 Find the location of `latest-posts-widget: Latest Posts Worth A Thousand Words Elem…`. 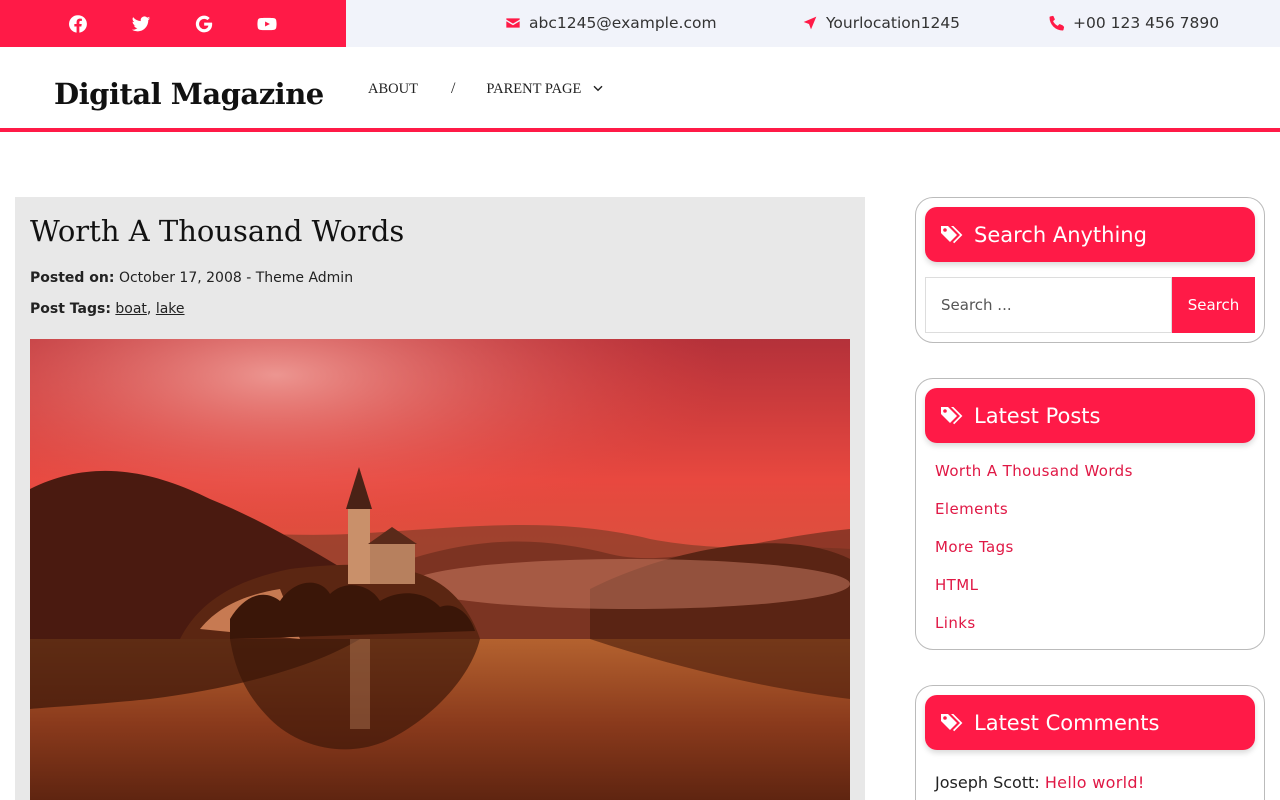

latest-posts-widget: Latest Posts Worth A Thousand Words Elem… is located at coordinates (1090, 514).